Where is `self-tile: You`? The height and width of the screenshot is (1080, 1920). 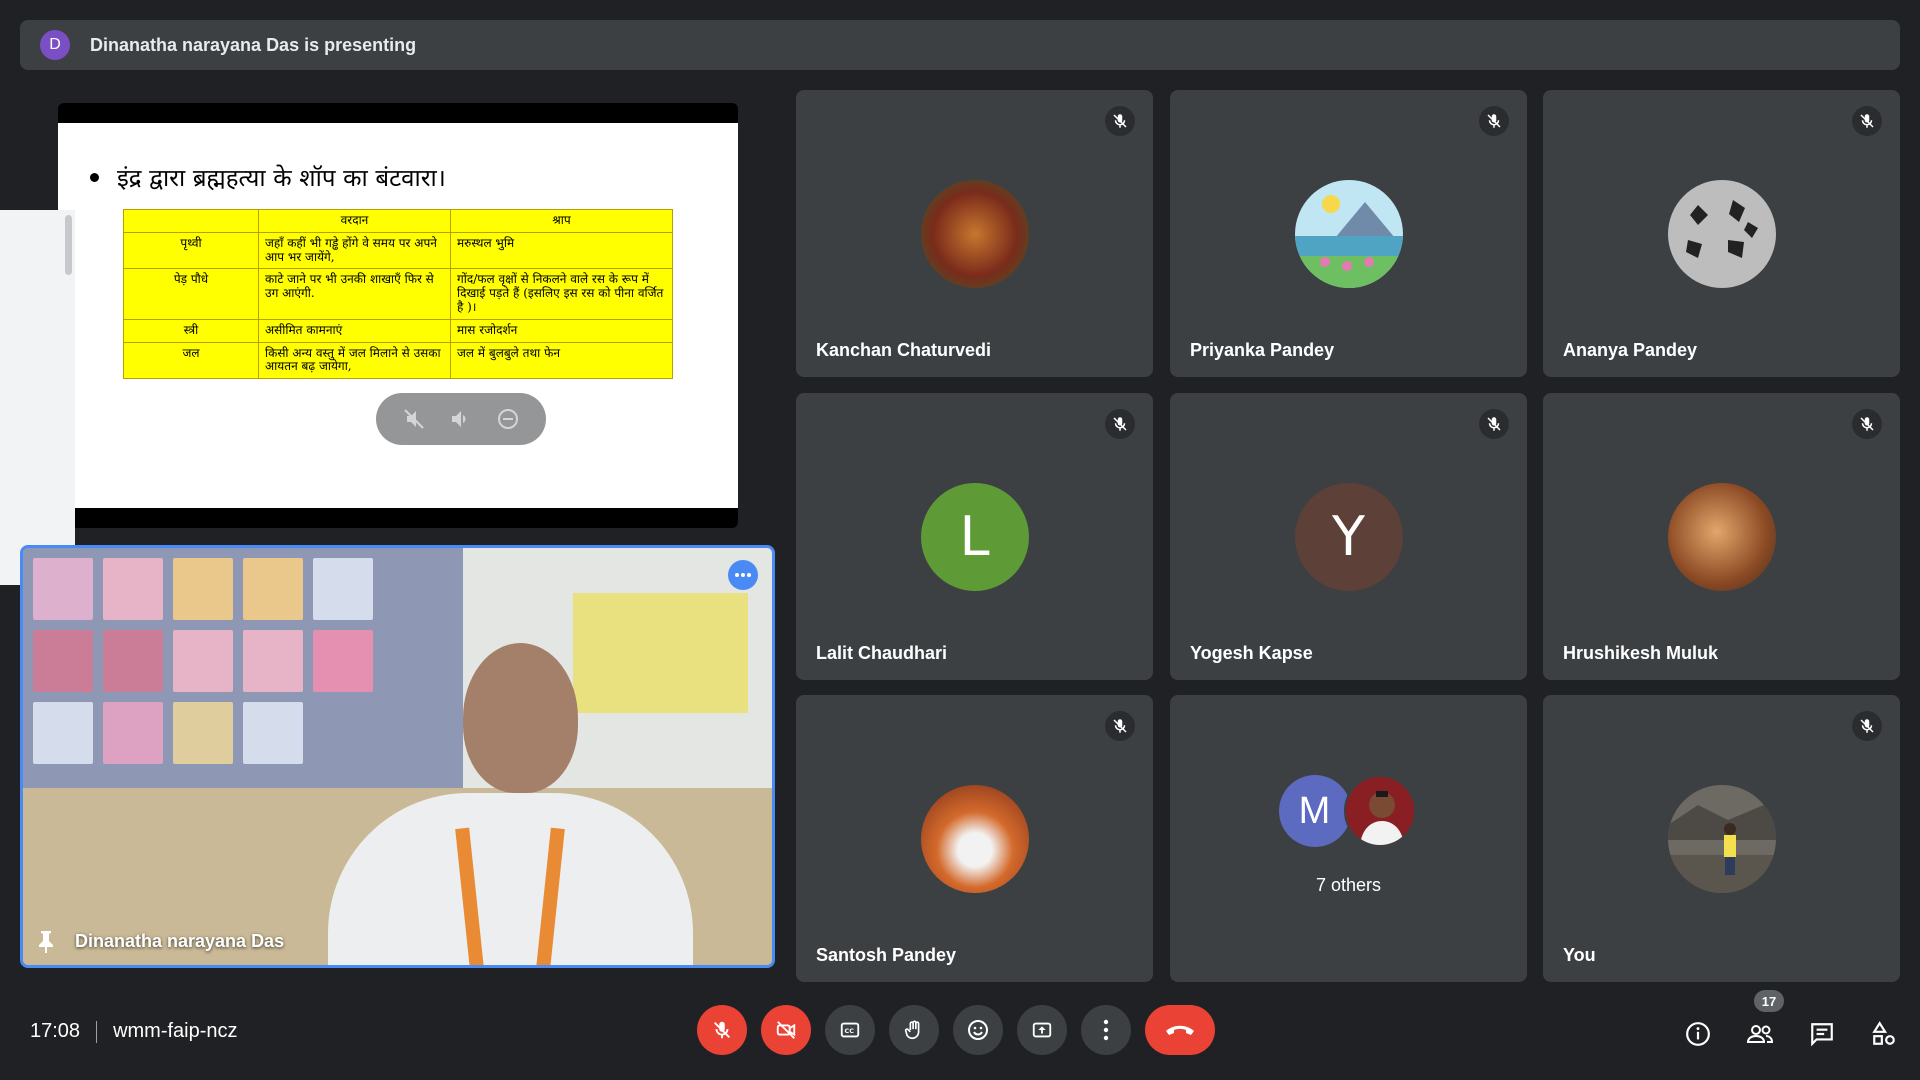 self-tile: You is located at coordinates (1721, 838).